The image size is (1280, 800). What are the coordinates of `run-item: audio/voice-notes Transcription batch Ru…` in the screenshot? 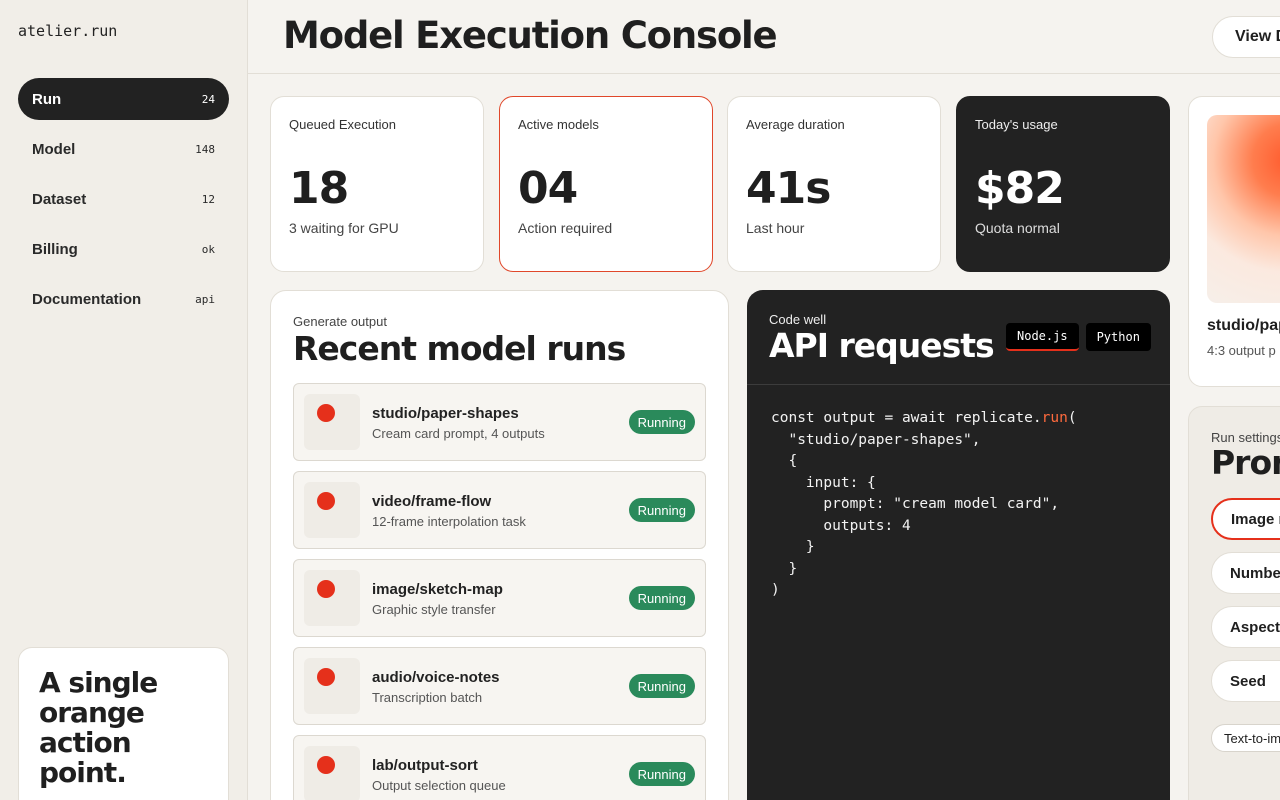 It's located at (499, 686).